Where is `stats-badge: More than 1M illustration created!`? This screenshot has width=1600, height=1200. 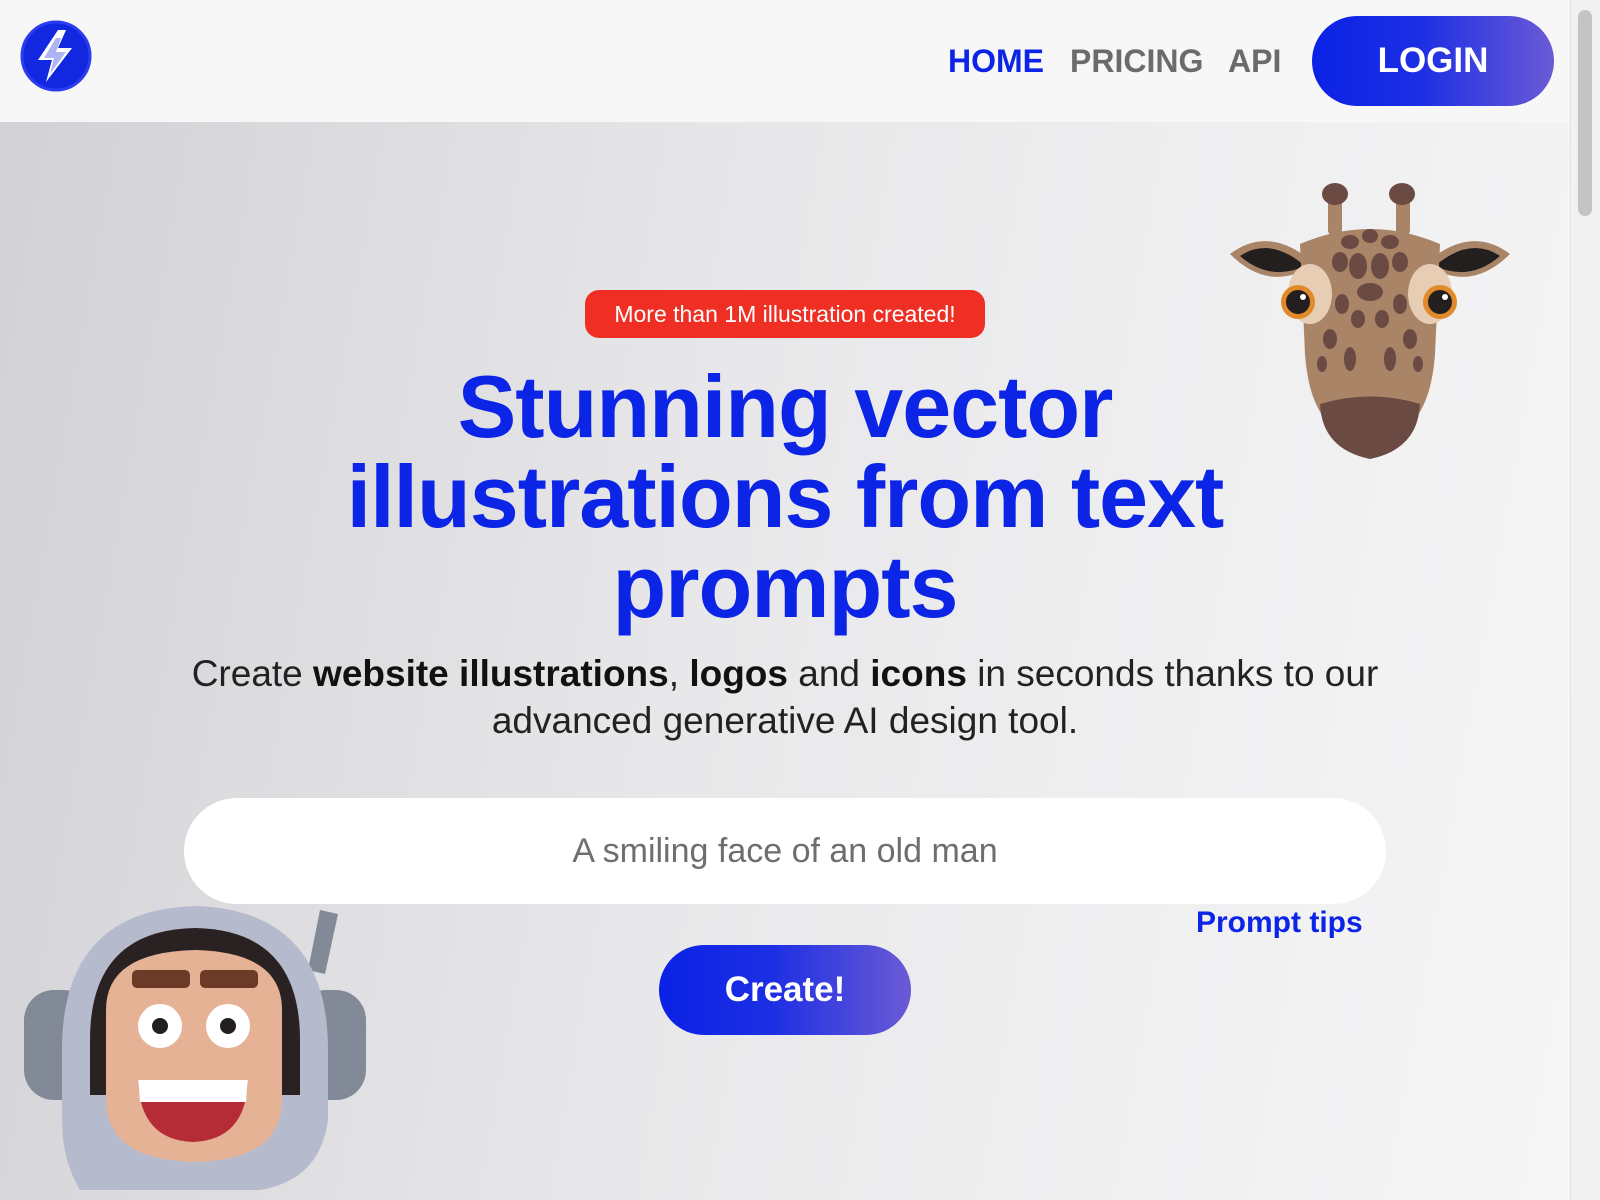 stats-badge: More than 1M illustration created! is located at coordinates (785, 314).